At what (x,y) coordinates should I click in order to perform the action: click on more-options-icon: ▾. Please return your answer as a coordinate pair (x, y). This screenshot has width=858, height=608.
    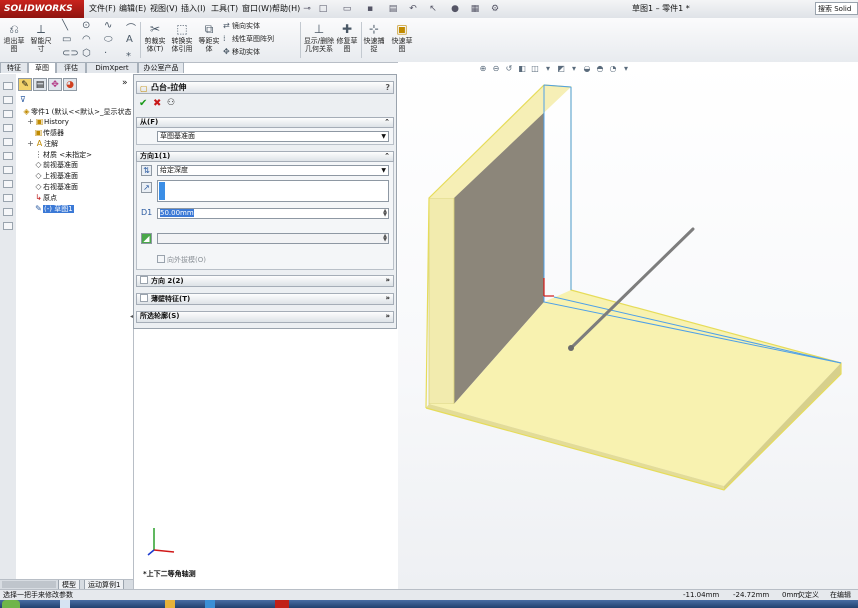
    Looking at the image, I should click on (626, 69).